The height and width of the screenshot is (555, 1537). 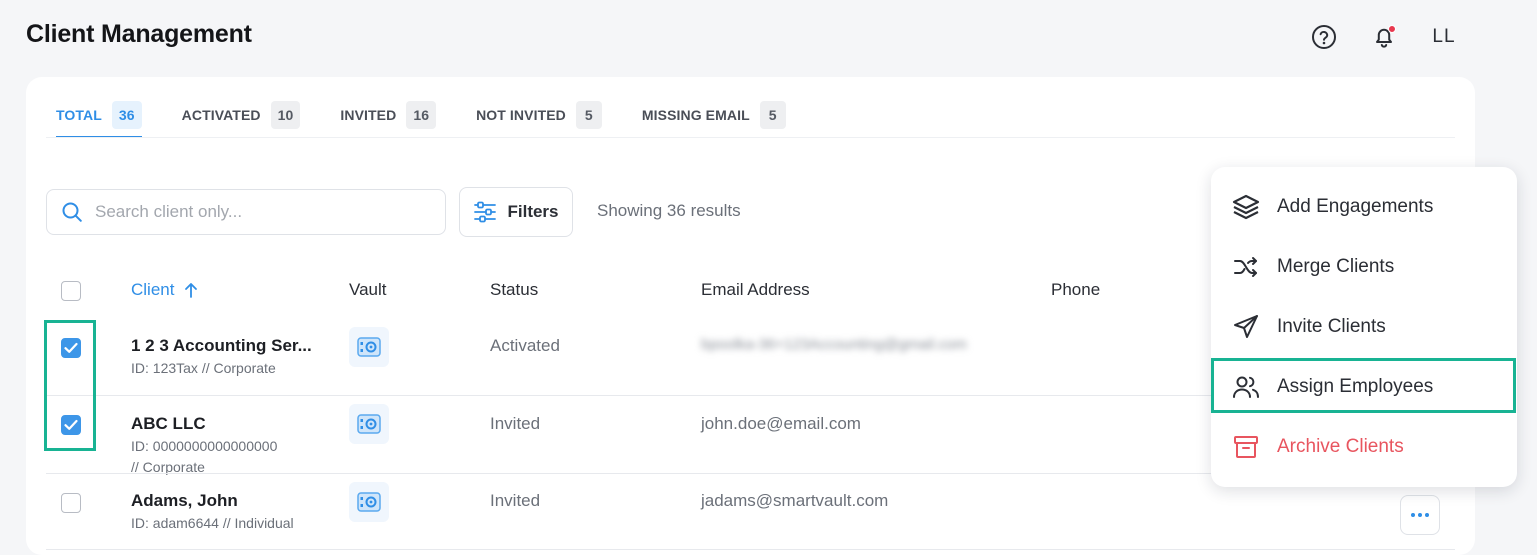 I want to click on tab-invited: INVITED 16, so click(x=388, y=115).